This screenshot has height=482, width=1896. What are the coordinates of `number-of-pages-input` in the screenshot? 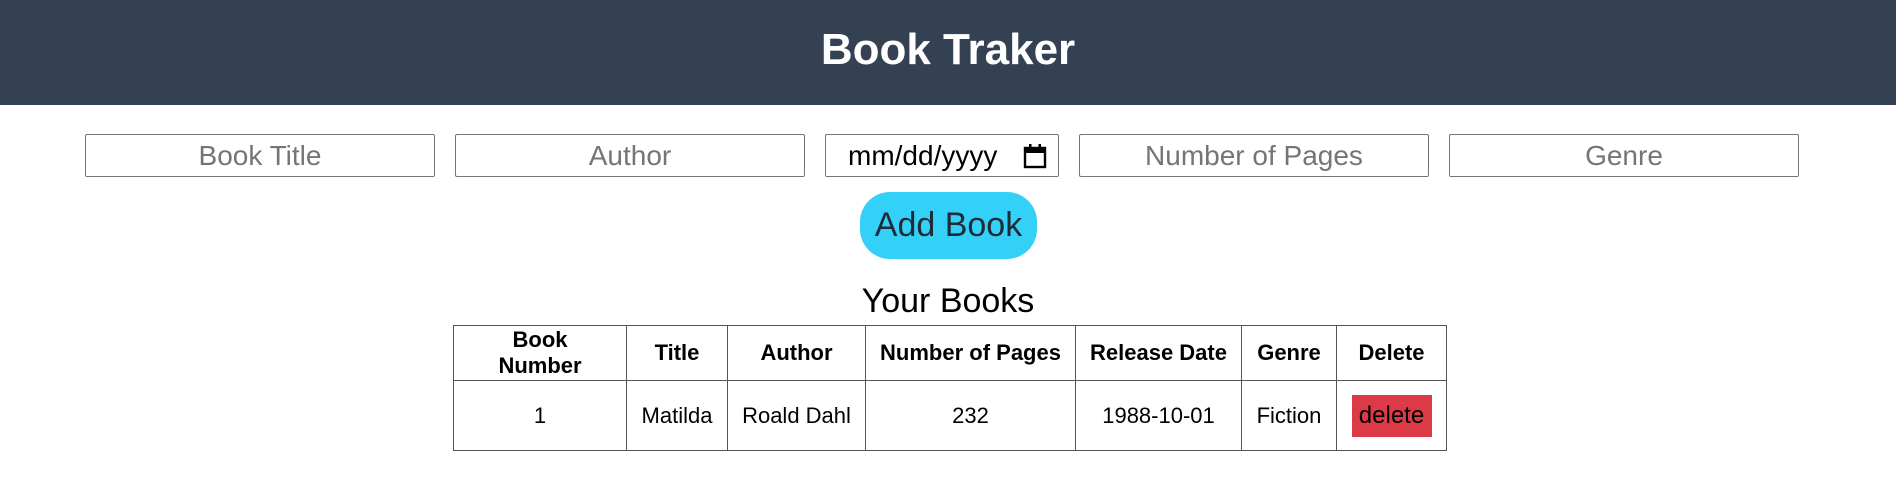 It's located at (1254, 155).